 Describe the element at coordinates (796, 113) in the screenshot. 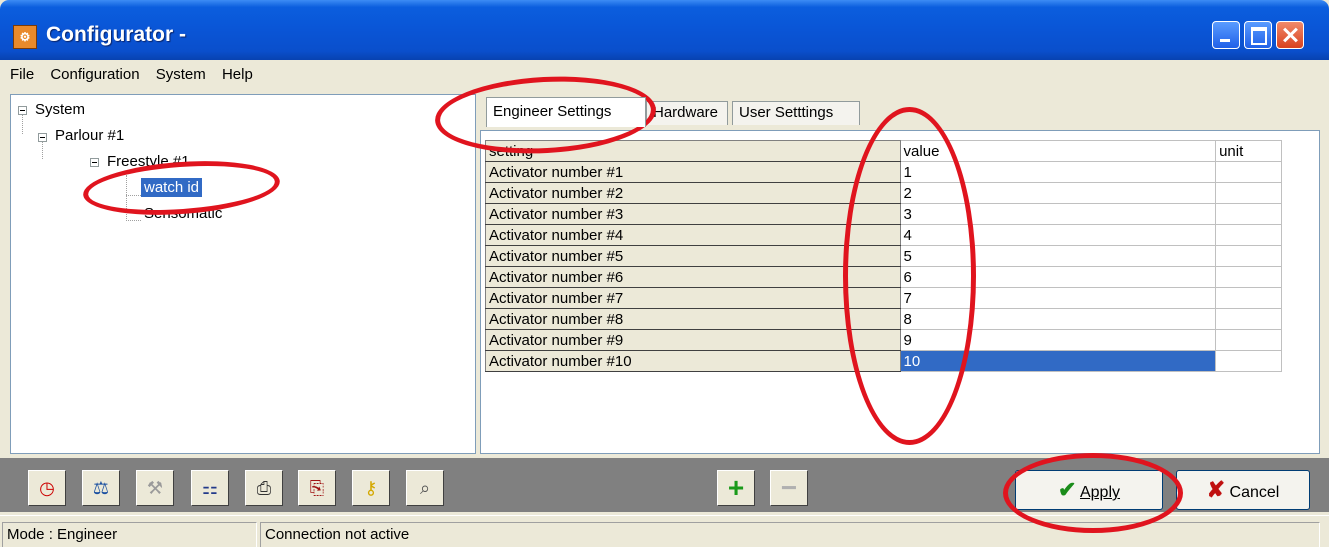

I see `tab-user-settings: User Setttings` at that location.